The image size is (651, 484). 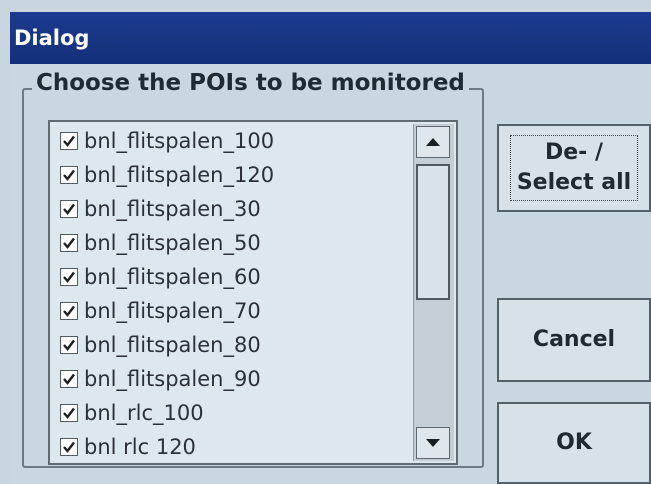 I want to click on list-item: bnl_flitspalen_90, so click(x=160, y=379).